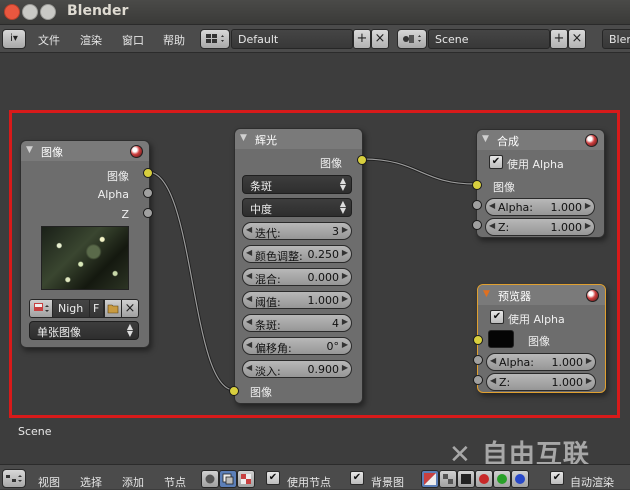 The height and width of the screenshot is (490, 630). I want to click on glare-input-label: 图像, so click(261, 392).